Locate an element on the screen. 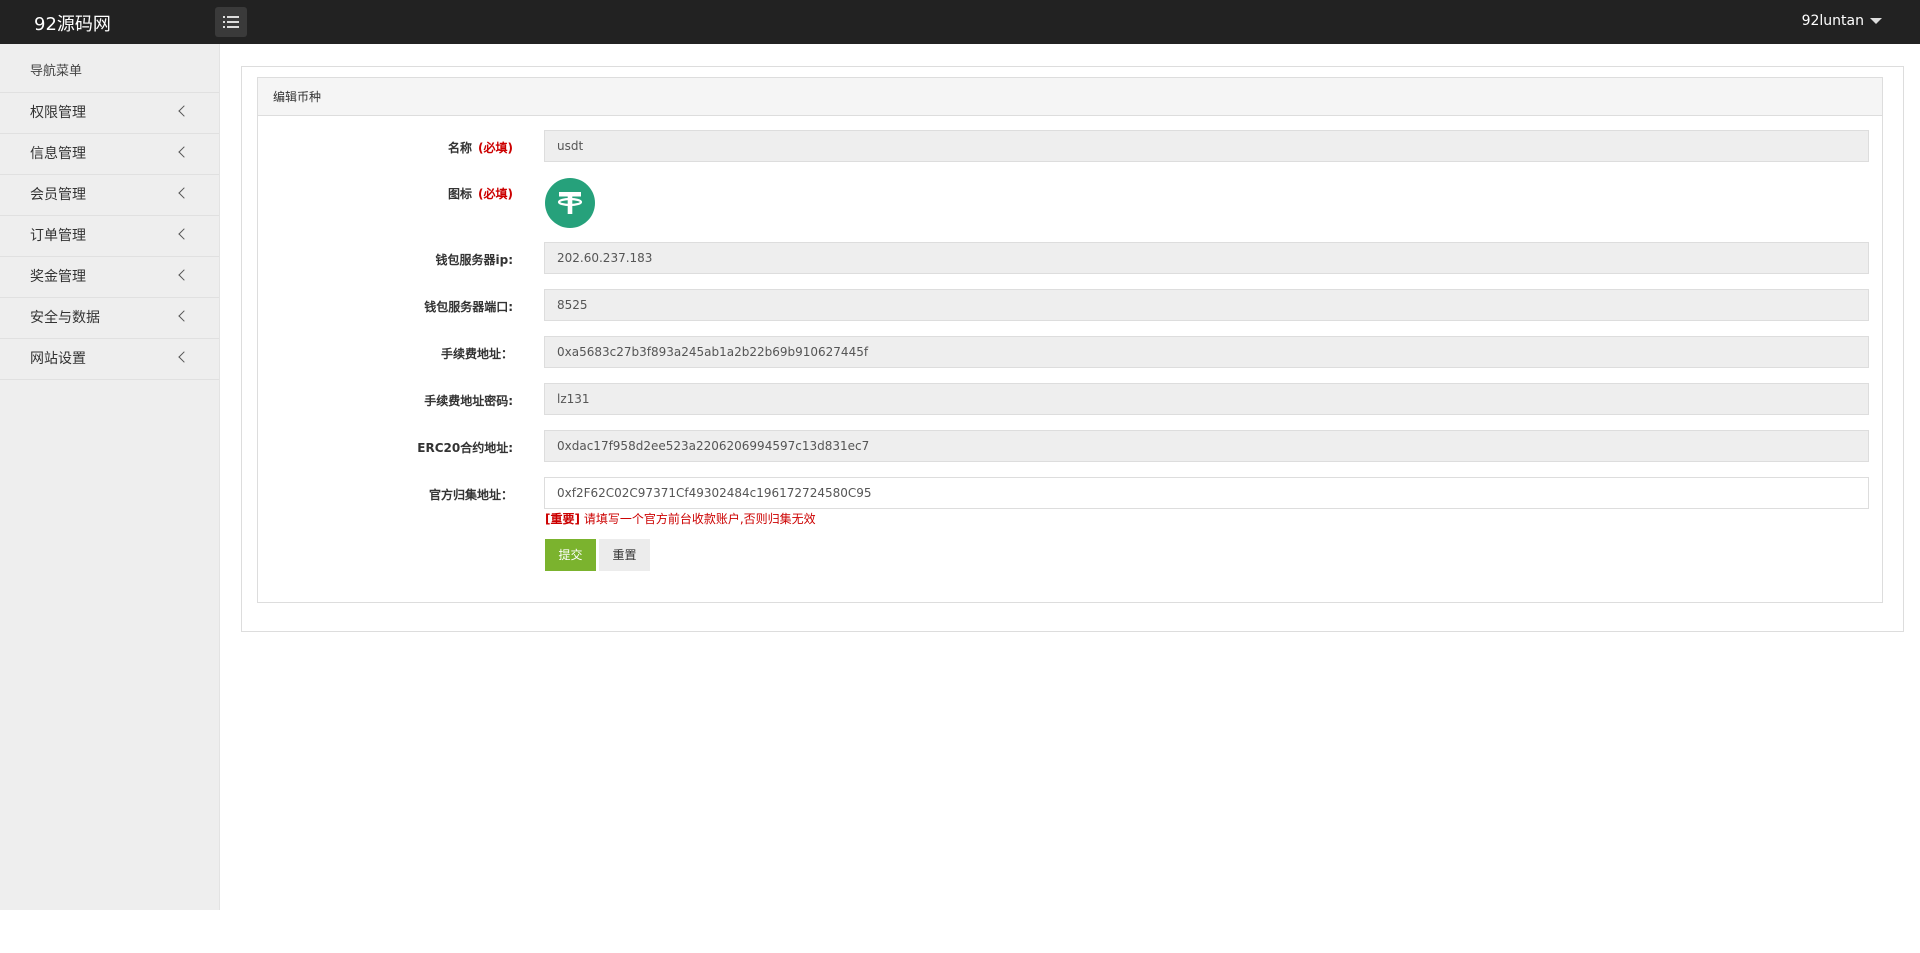 The width and height of the screenshot is (1920, 953). form-row-icon: 图标 (必填) is located at coordinates (1071, 192).